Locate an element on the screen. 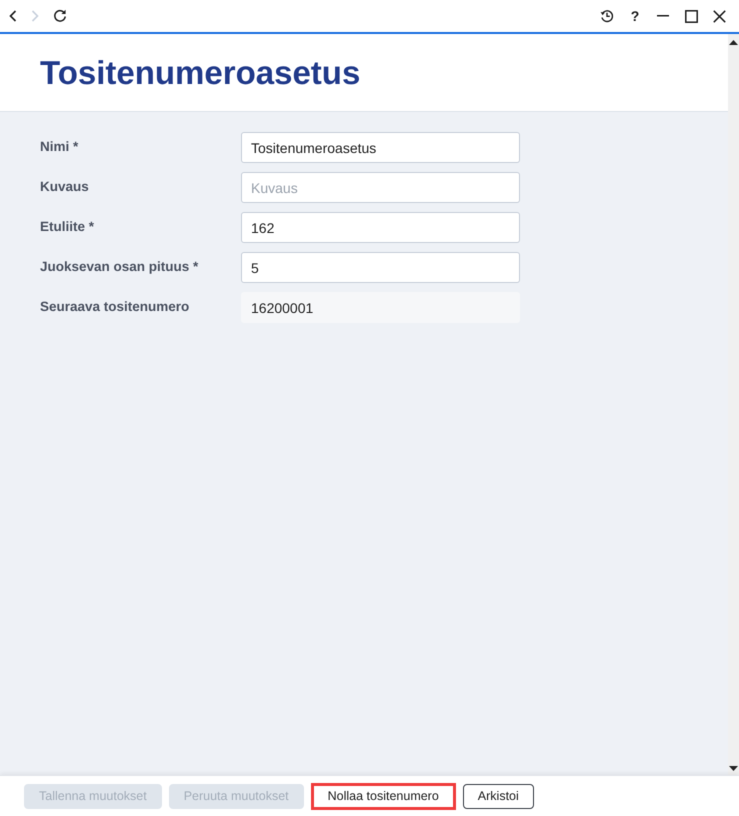  action-button: Arkistoi is located at coordinates (498, 796).